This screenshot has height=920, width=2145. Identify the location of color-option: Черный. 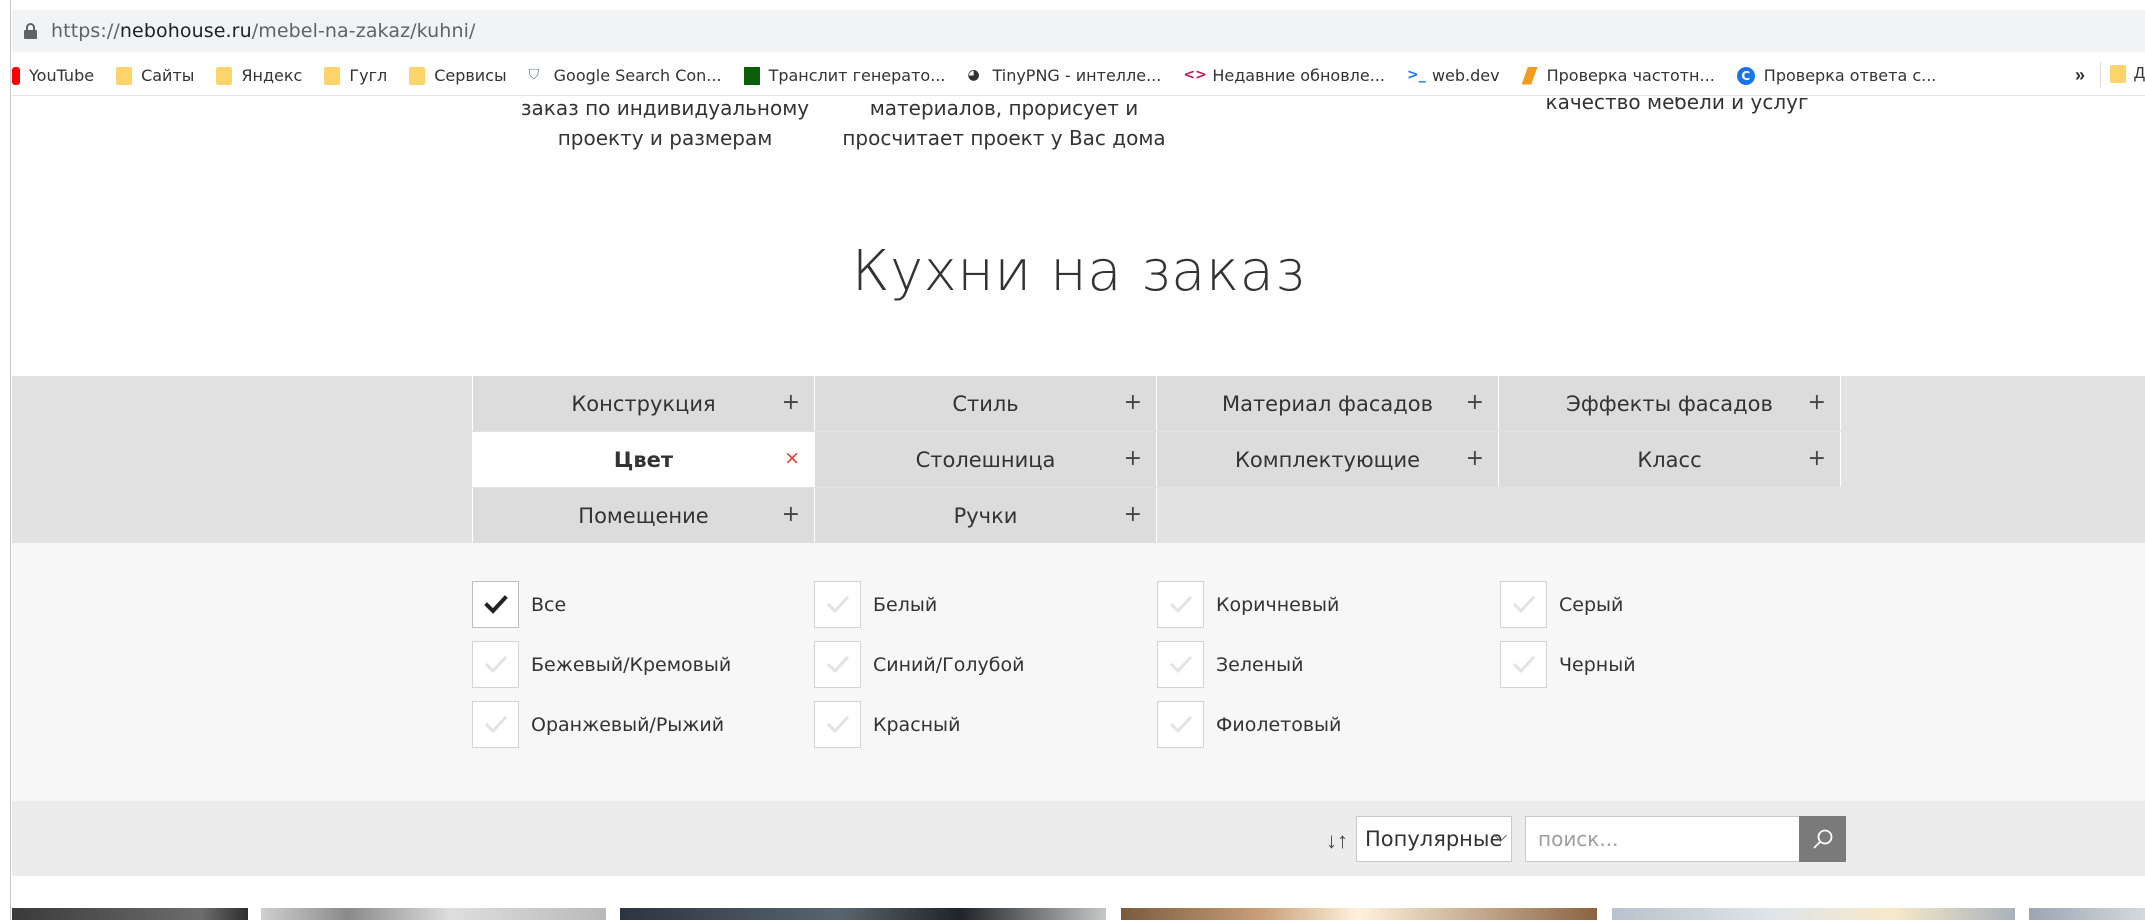
(1568, 664).